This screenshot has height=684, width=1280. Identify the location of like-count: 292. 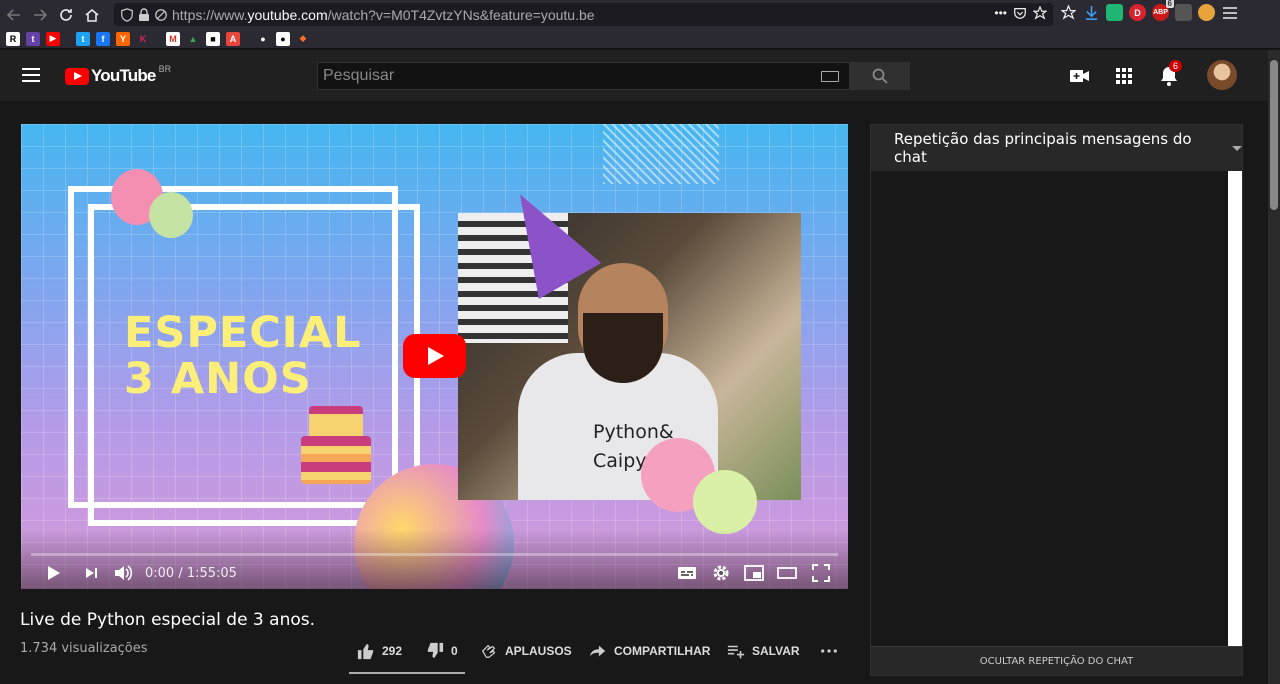
(392, 651).